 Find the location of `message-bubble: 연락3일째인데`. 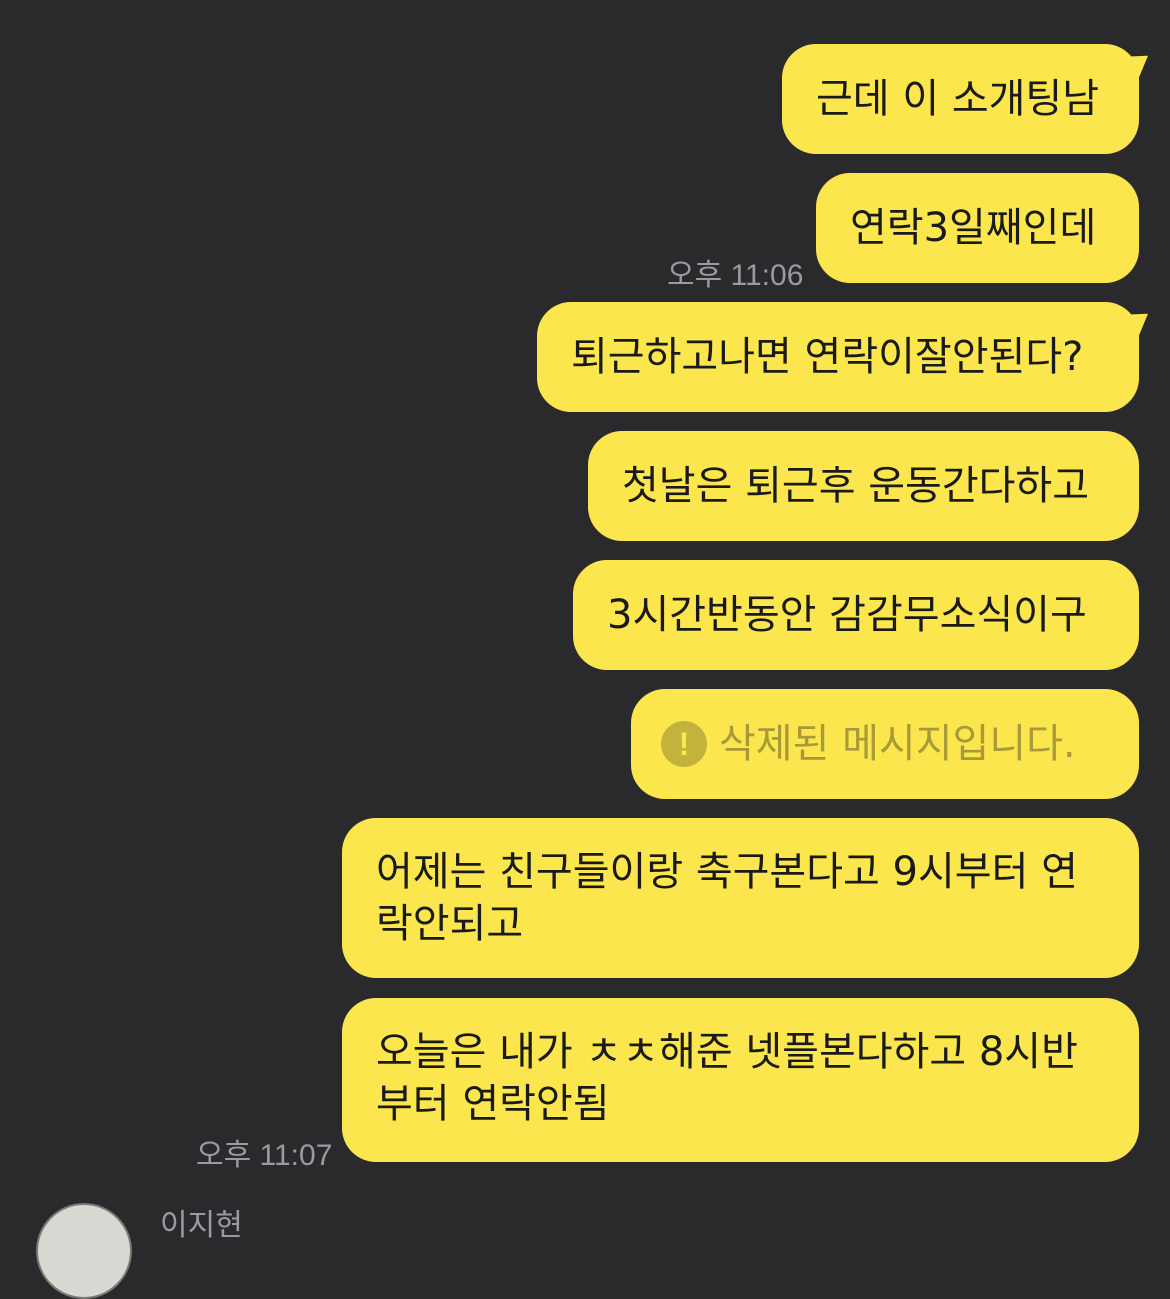

message-bubble: 연락3일째인데 is located at coordinates (977, 228).